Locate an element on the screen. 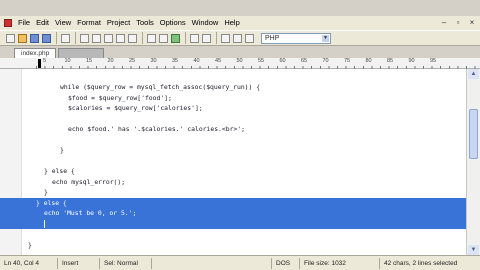 The image size is (480, 270). menu-tools: Tools is located at coordinates (145, 23).